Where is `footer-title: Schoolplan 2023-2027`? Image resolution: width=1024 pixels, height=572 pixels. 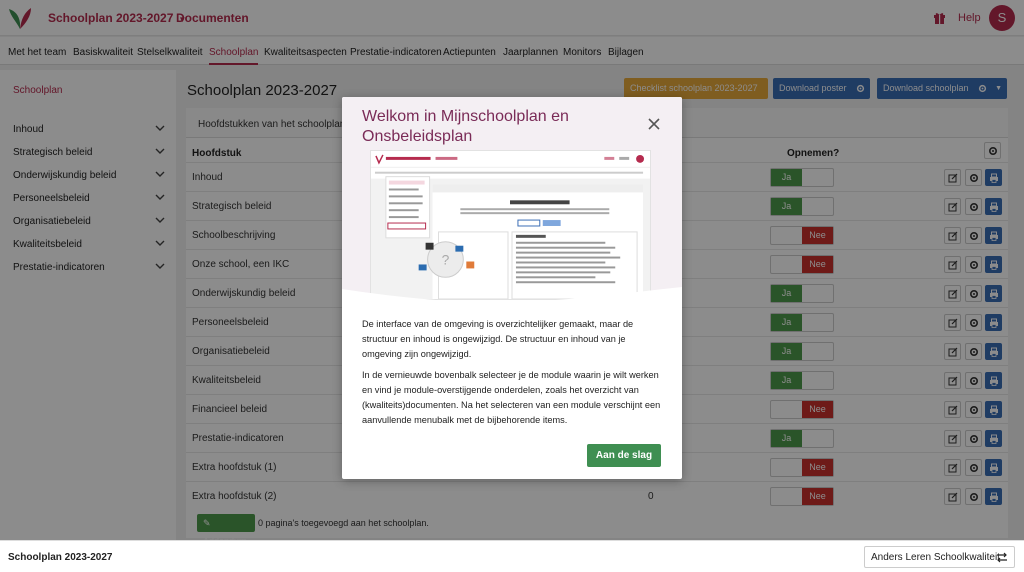 footer-title: Schoolplan 2023-2027 is located at coordinates (60, 557).